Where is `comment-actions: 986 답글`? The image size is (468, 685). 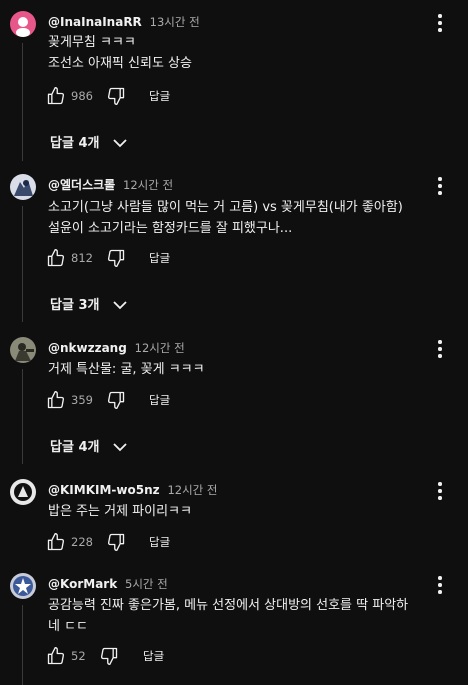 comment-actions: 986 답글 is located at coordinates (146, 96).